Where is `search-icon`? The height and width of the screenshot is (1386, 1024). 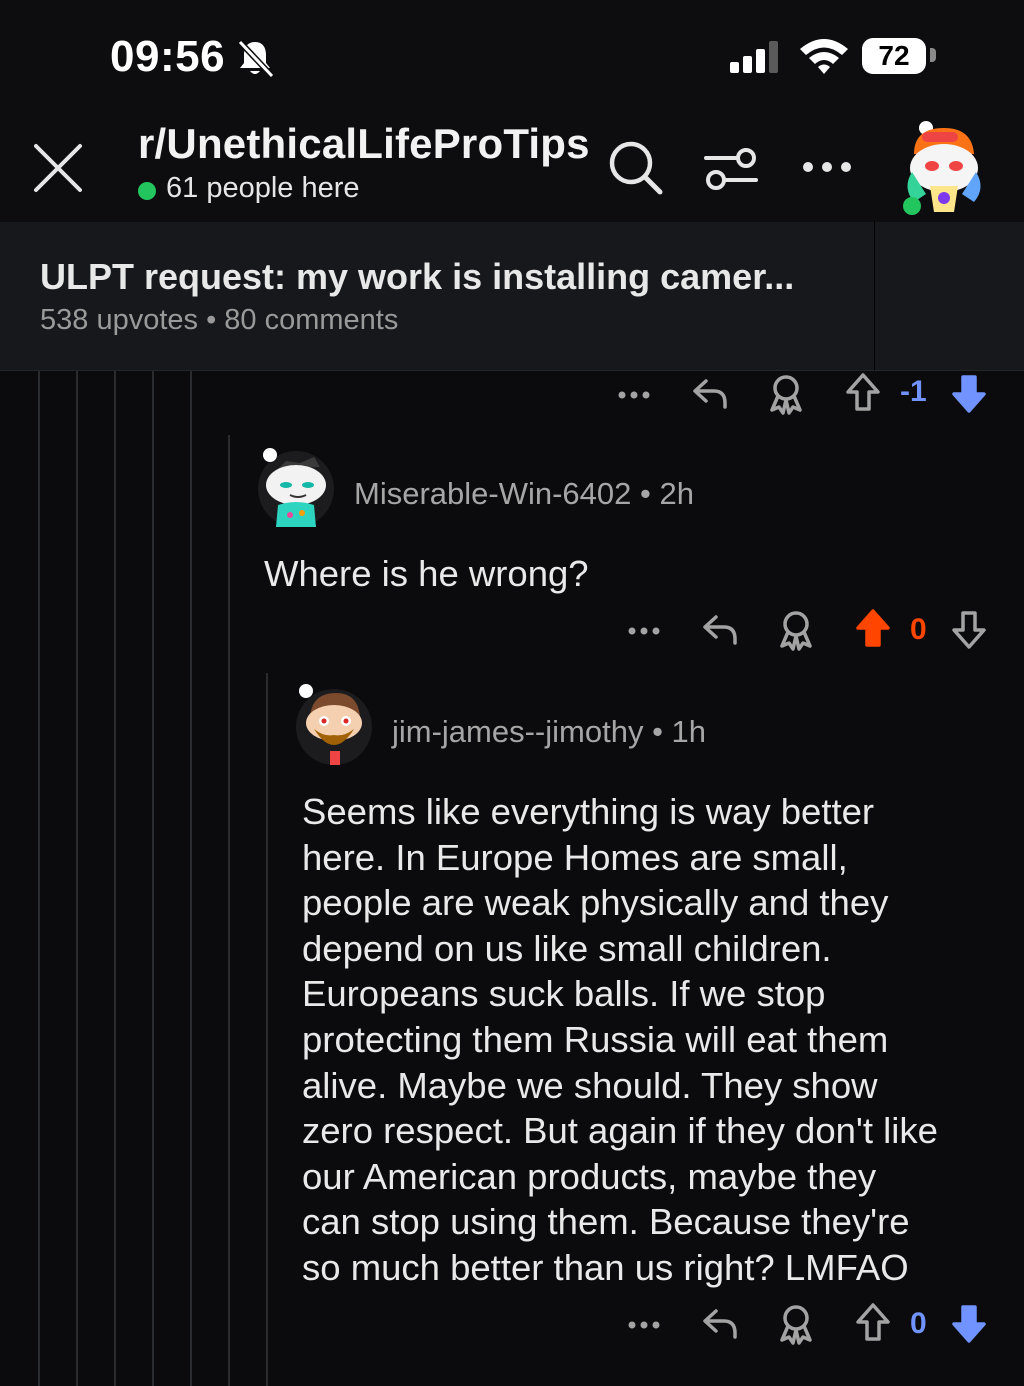 search-icon is located at coordinates (635, 167).